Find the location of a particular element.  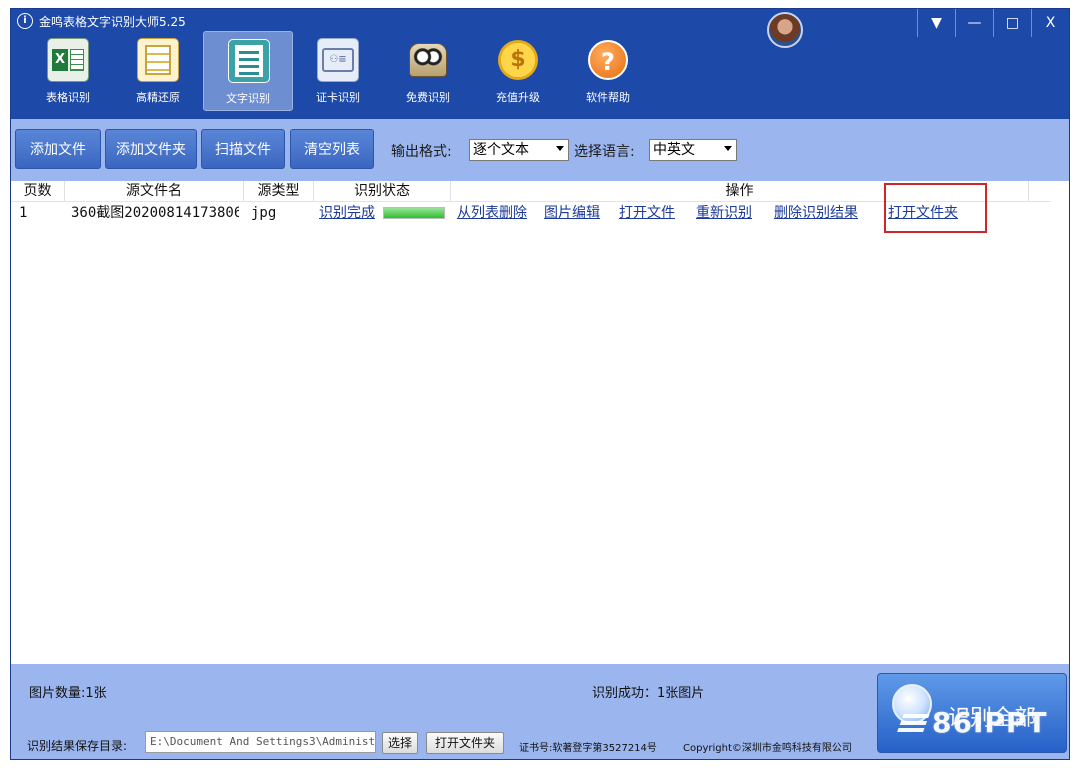

tool-help: ? 软件帮助 is located at coordinates (608, 71).